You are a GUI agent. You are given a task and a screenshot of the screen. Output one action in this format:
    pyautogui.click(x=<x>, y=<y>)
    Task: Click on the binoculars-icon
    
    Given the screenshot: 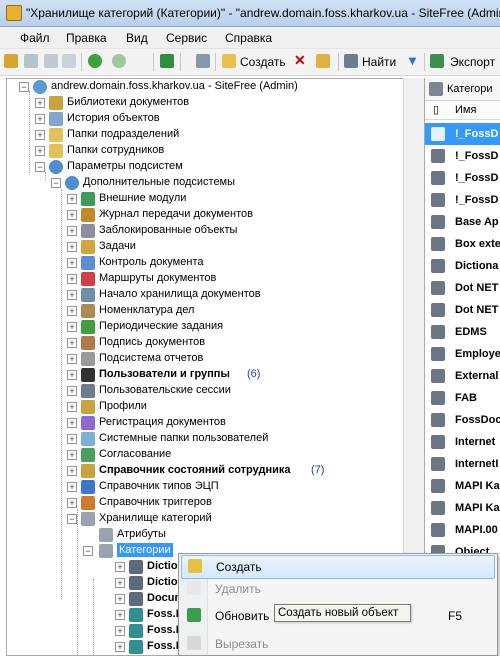 What is the action you would take?
    pyautogui.click(x=351, y=61)
    